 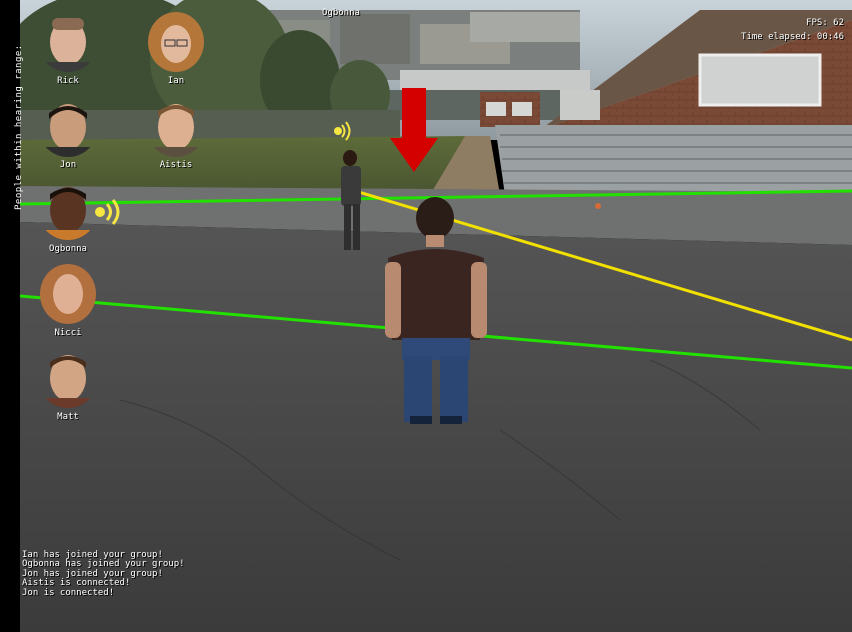 I want to click on participant-name: Aistis, so click(x=176, y=165).